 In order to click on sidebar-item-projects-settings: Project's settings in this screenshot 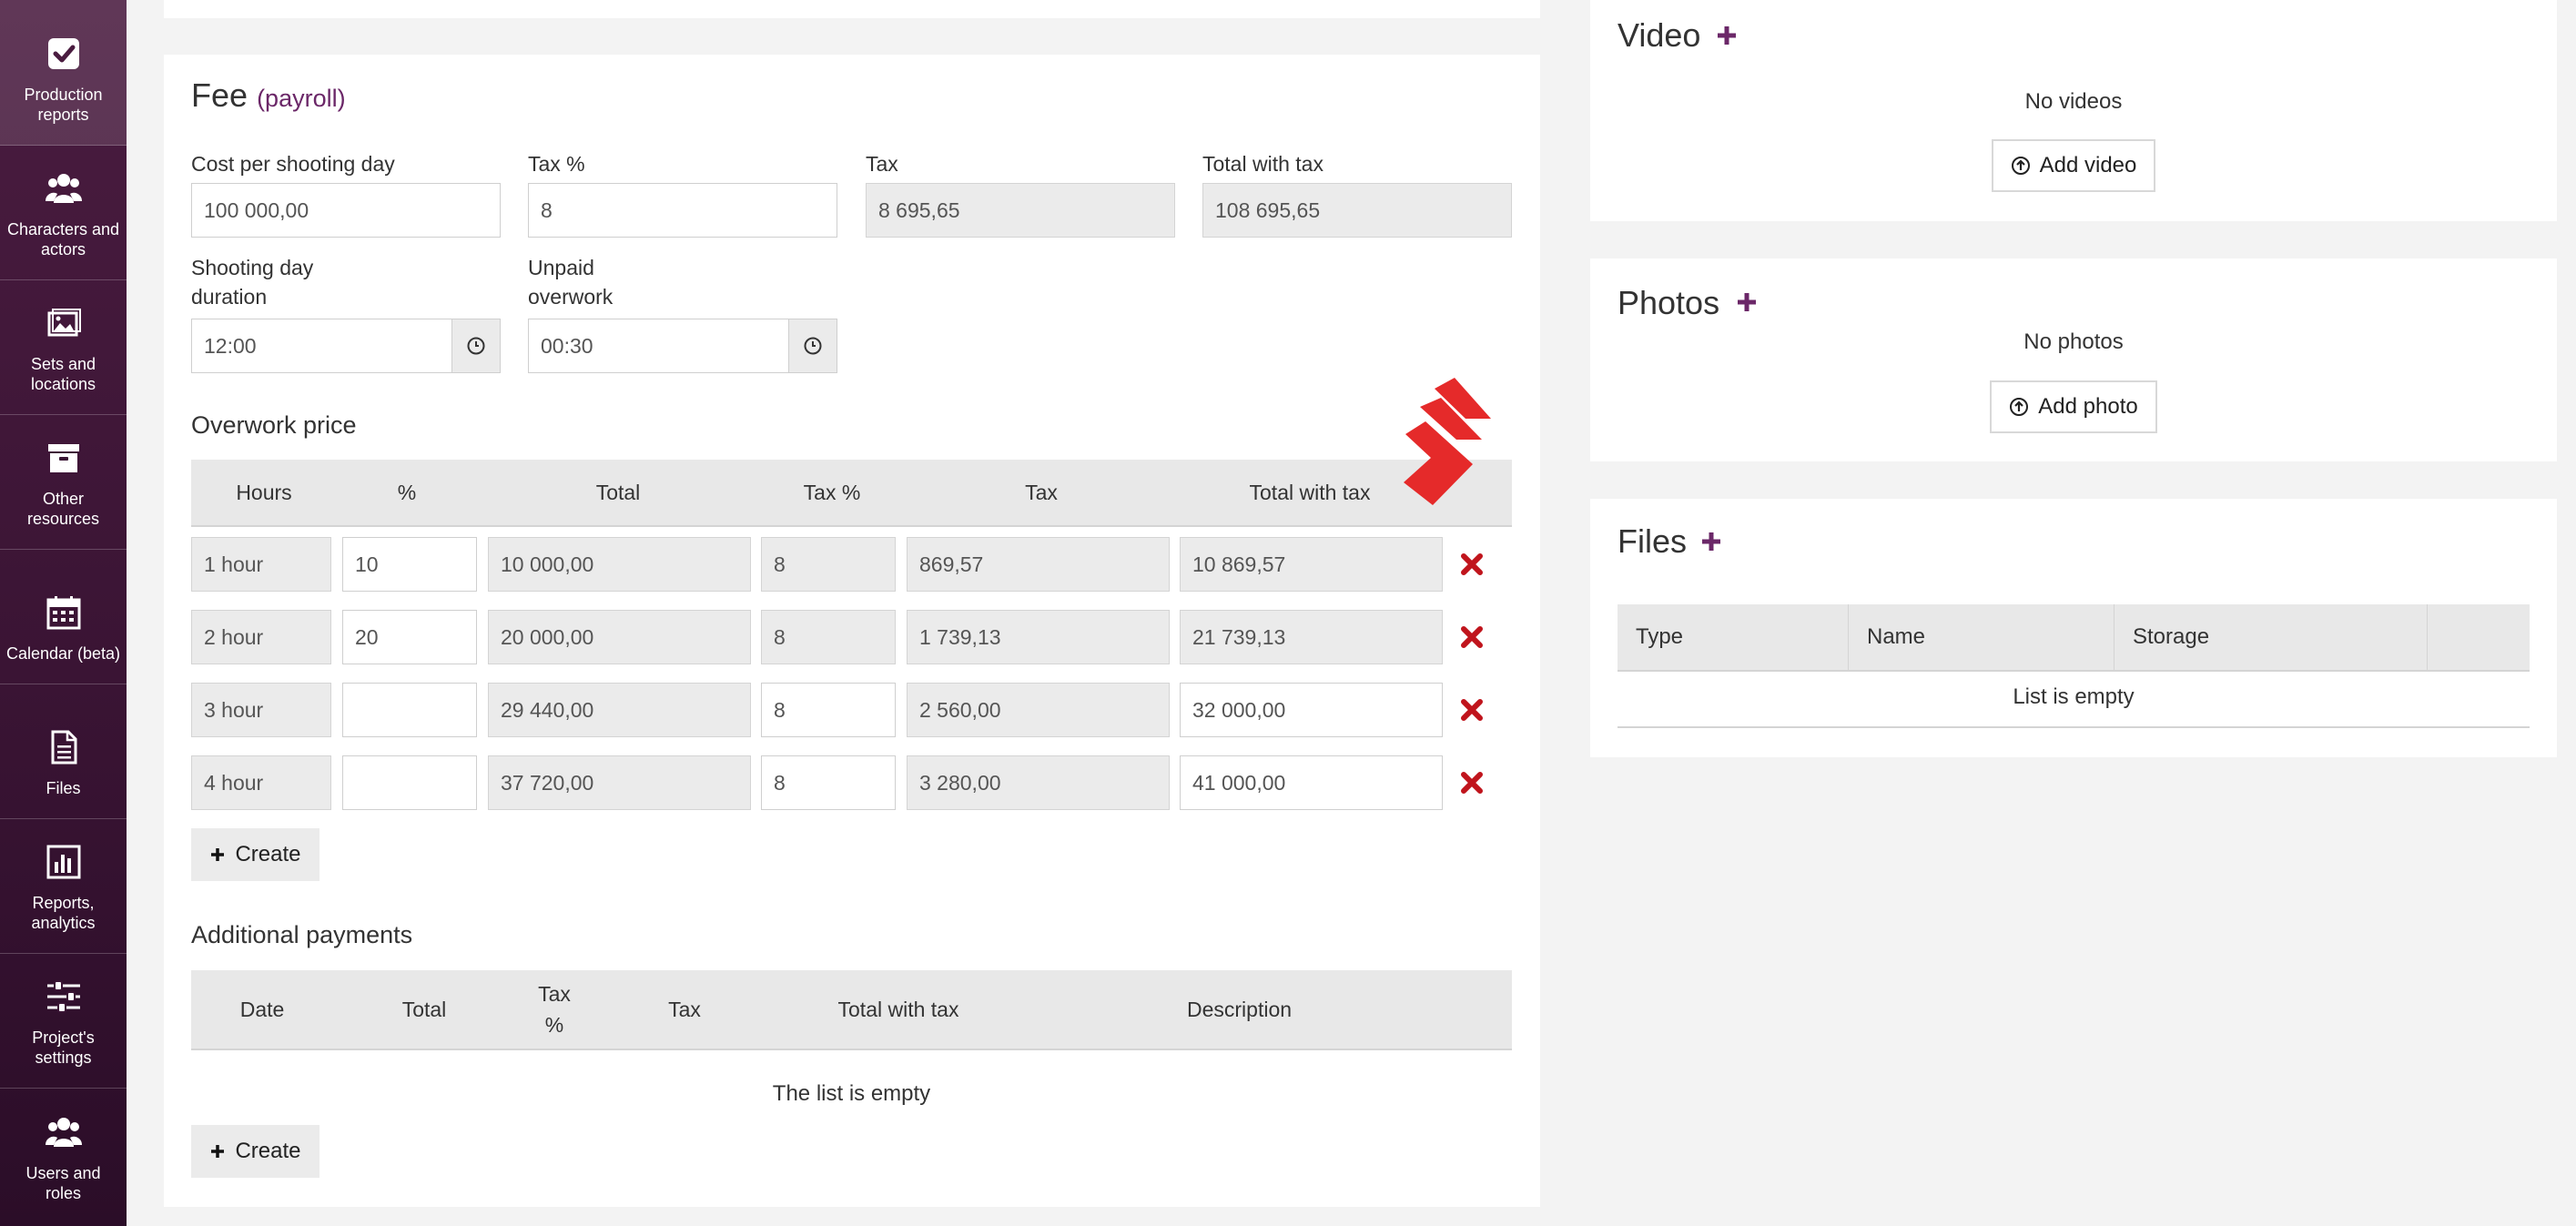, I will do `click(63, 1021)`.